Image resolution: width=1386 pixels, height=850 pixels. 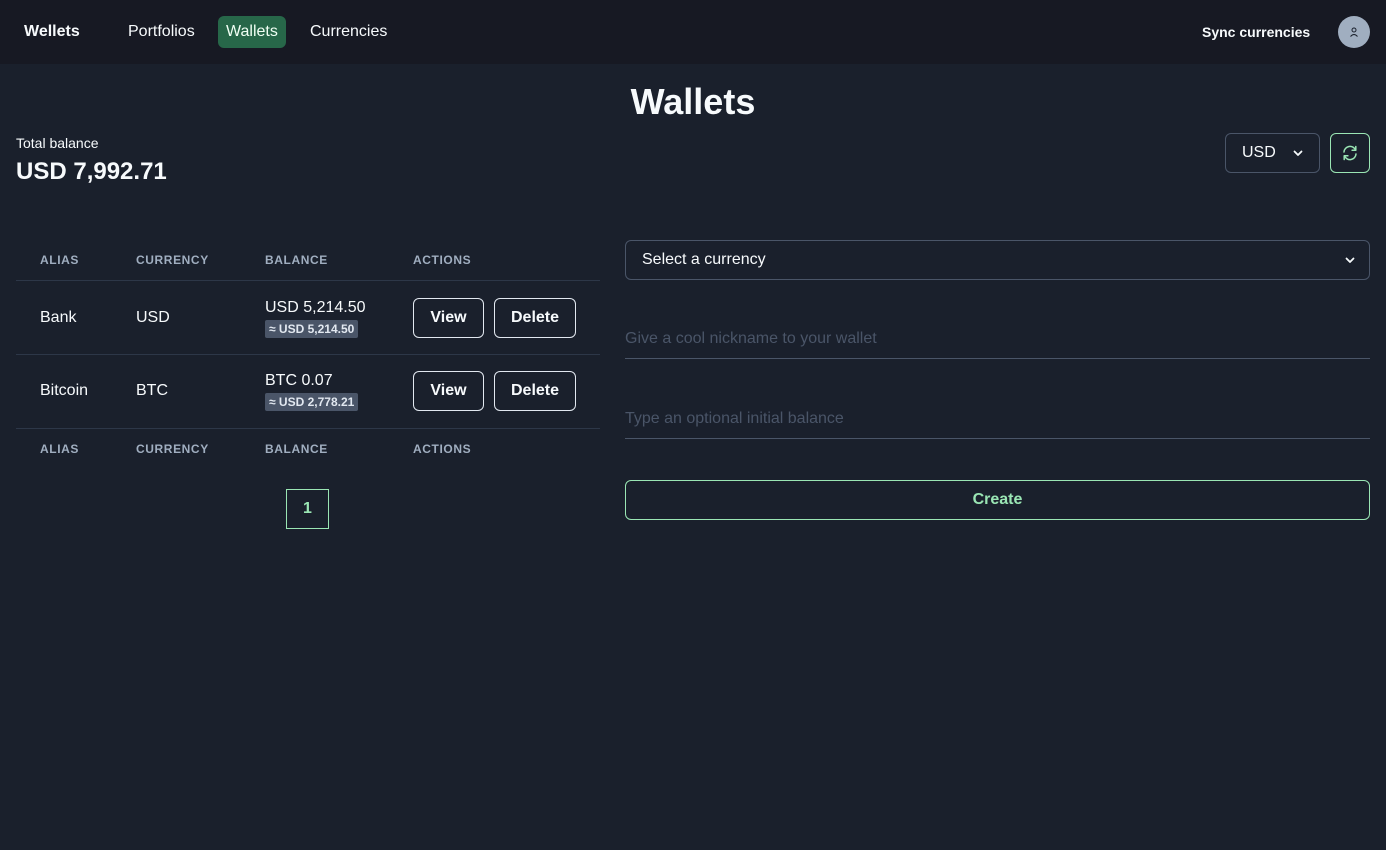 I want to click on converted-balance-badge: ≈ USD 2,778.21, so click(x=312, y=402).